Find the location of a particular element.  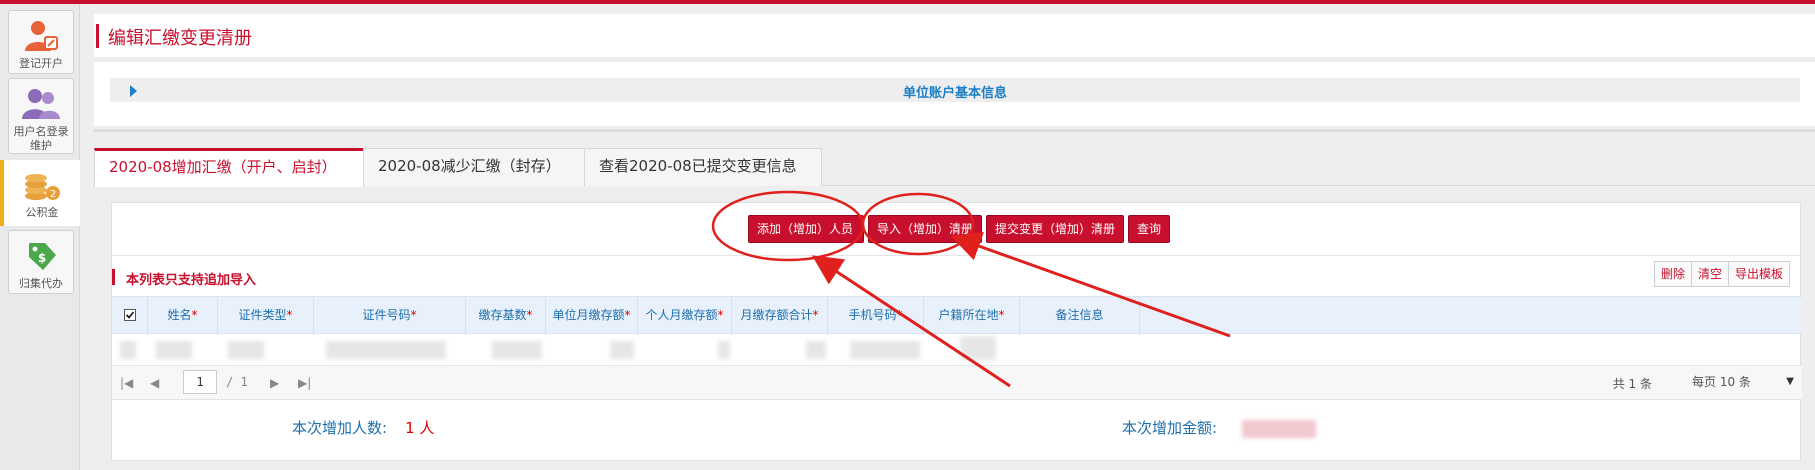

summary-amount: 本次增加金额: is located at coordinates (1169, 427).